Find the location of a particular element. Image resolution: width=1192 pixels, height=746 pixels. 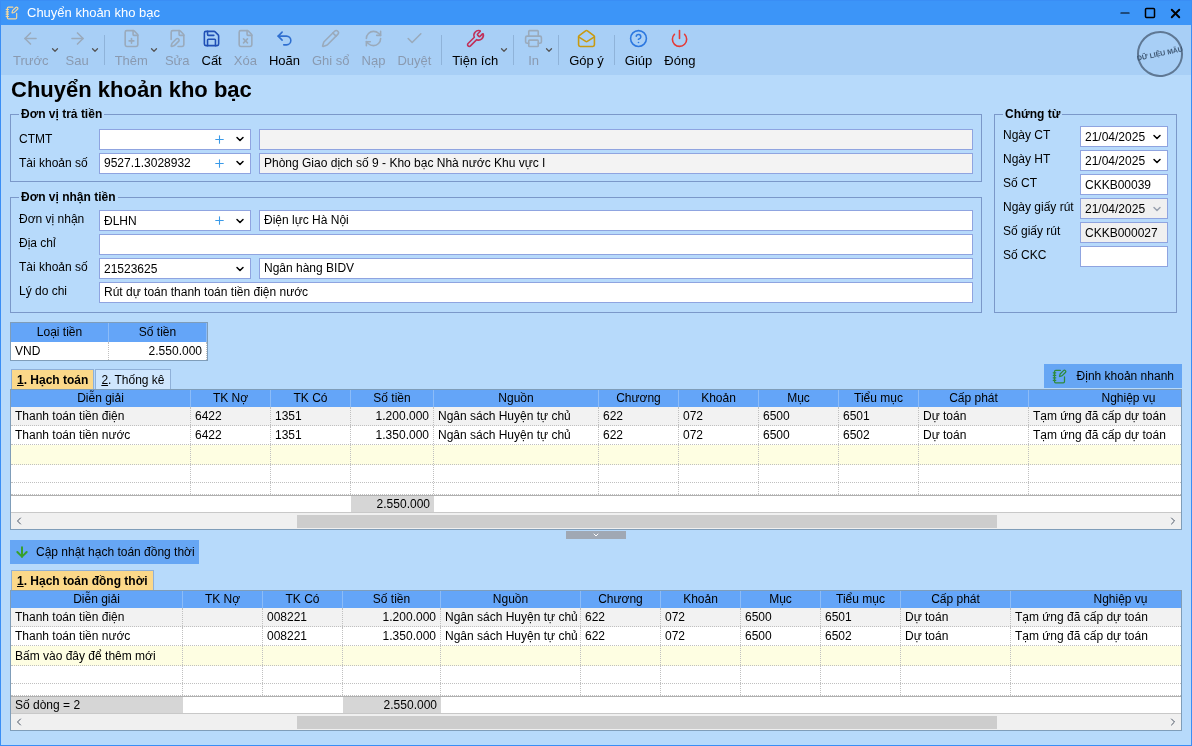

field-label: Ngày CT is located at coordinates (1027, 135).